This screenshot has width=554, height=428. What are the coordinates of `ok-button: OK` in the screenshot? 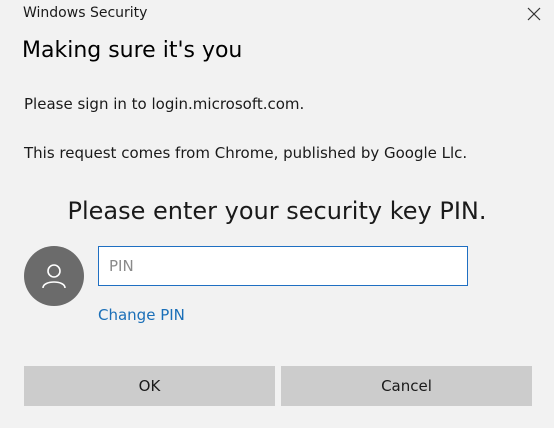 It's located at (149, 386).